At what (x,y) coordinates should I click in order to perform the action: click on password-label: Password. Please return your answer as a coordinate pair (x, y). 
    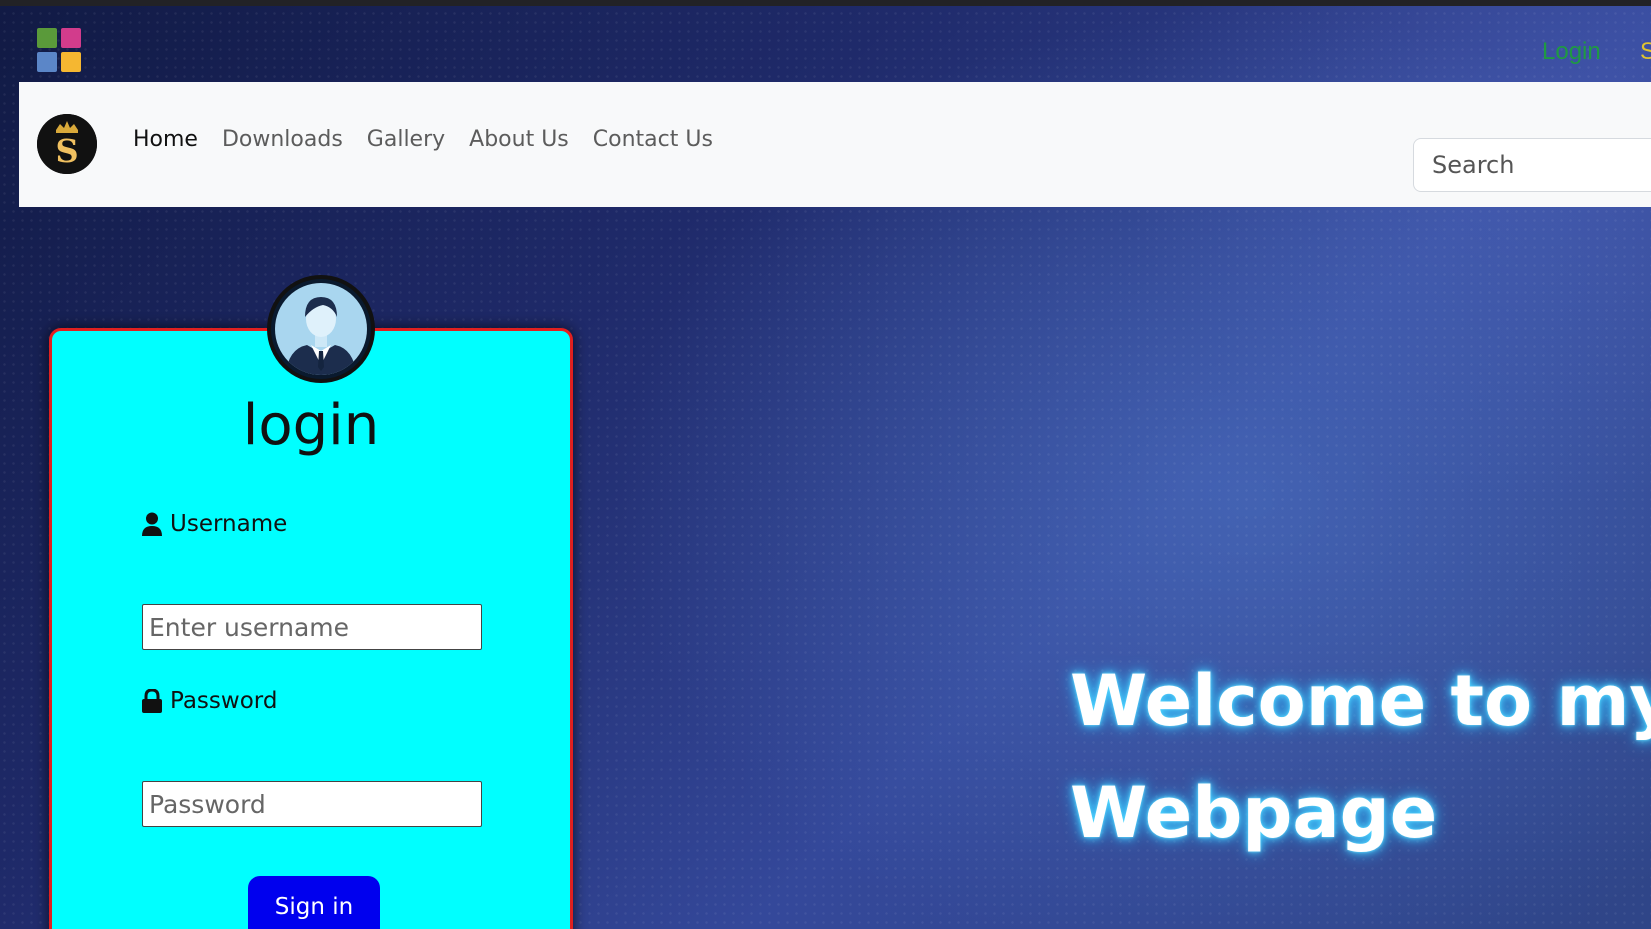
    Looking at the image, I should click on (209, 701).